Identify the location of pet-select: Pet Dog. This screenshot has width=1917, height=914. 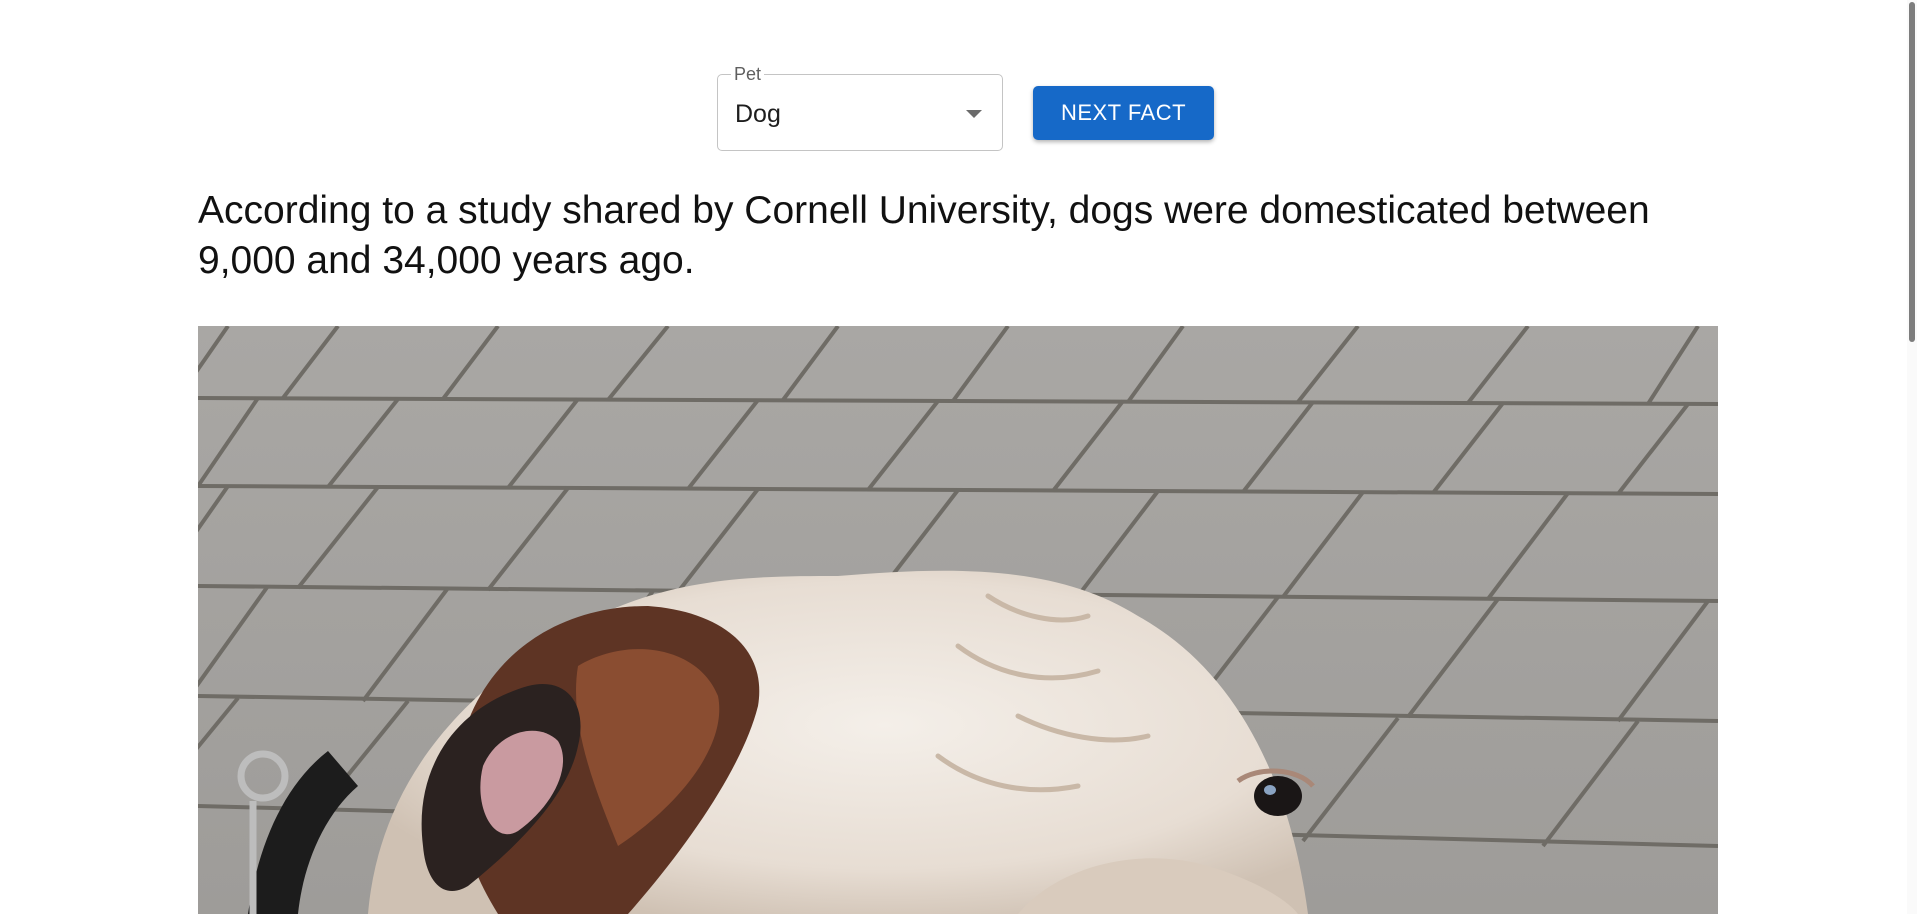
(860, 107).